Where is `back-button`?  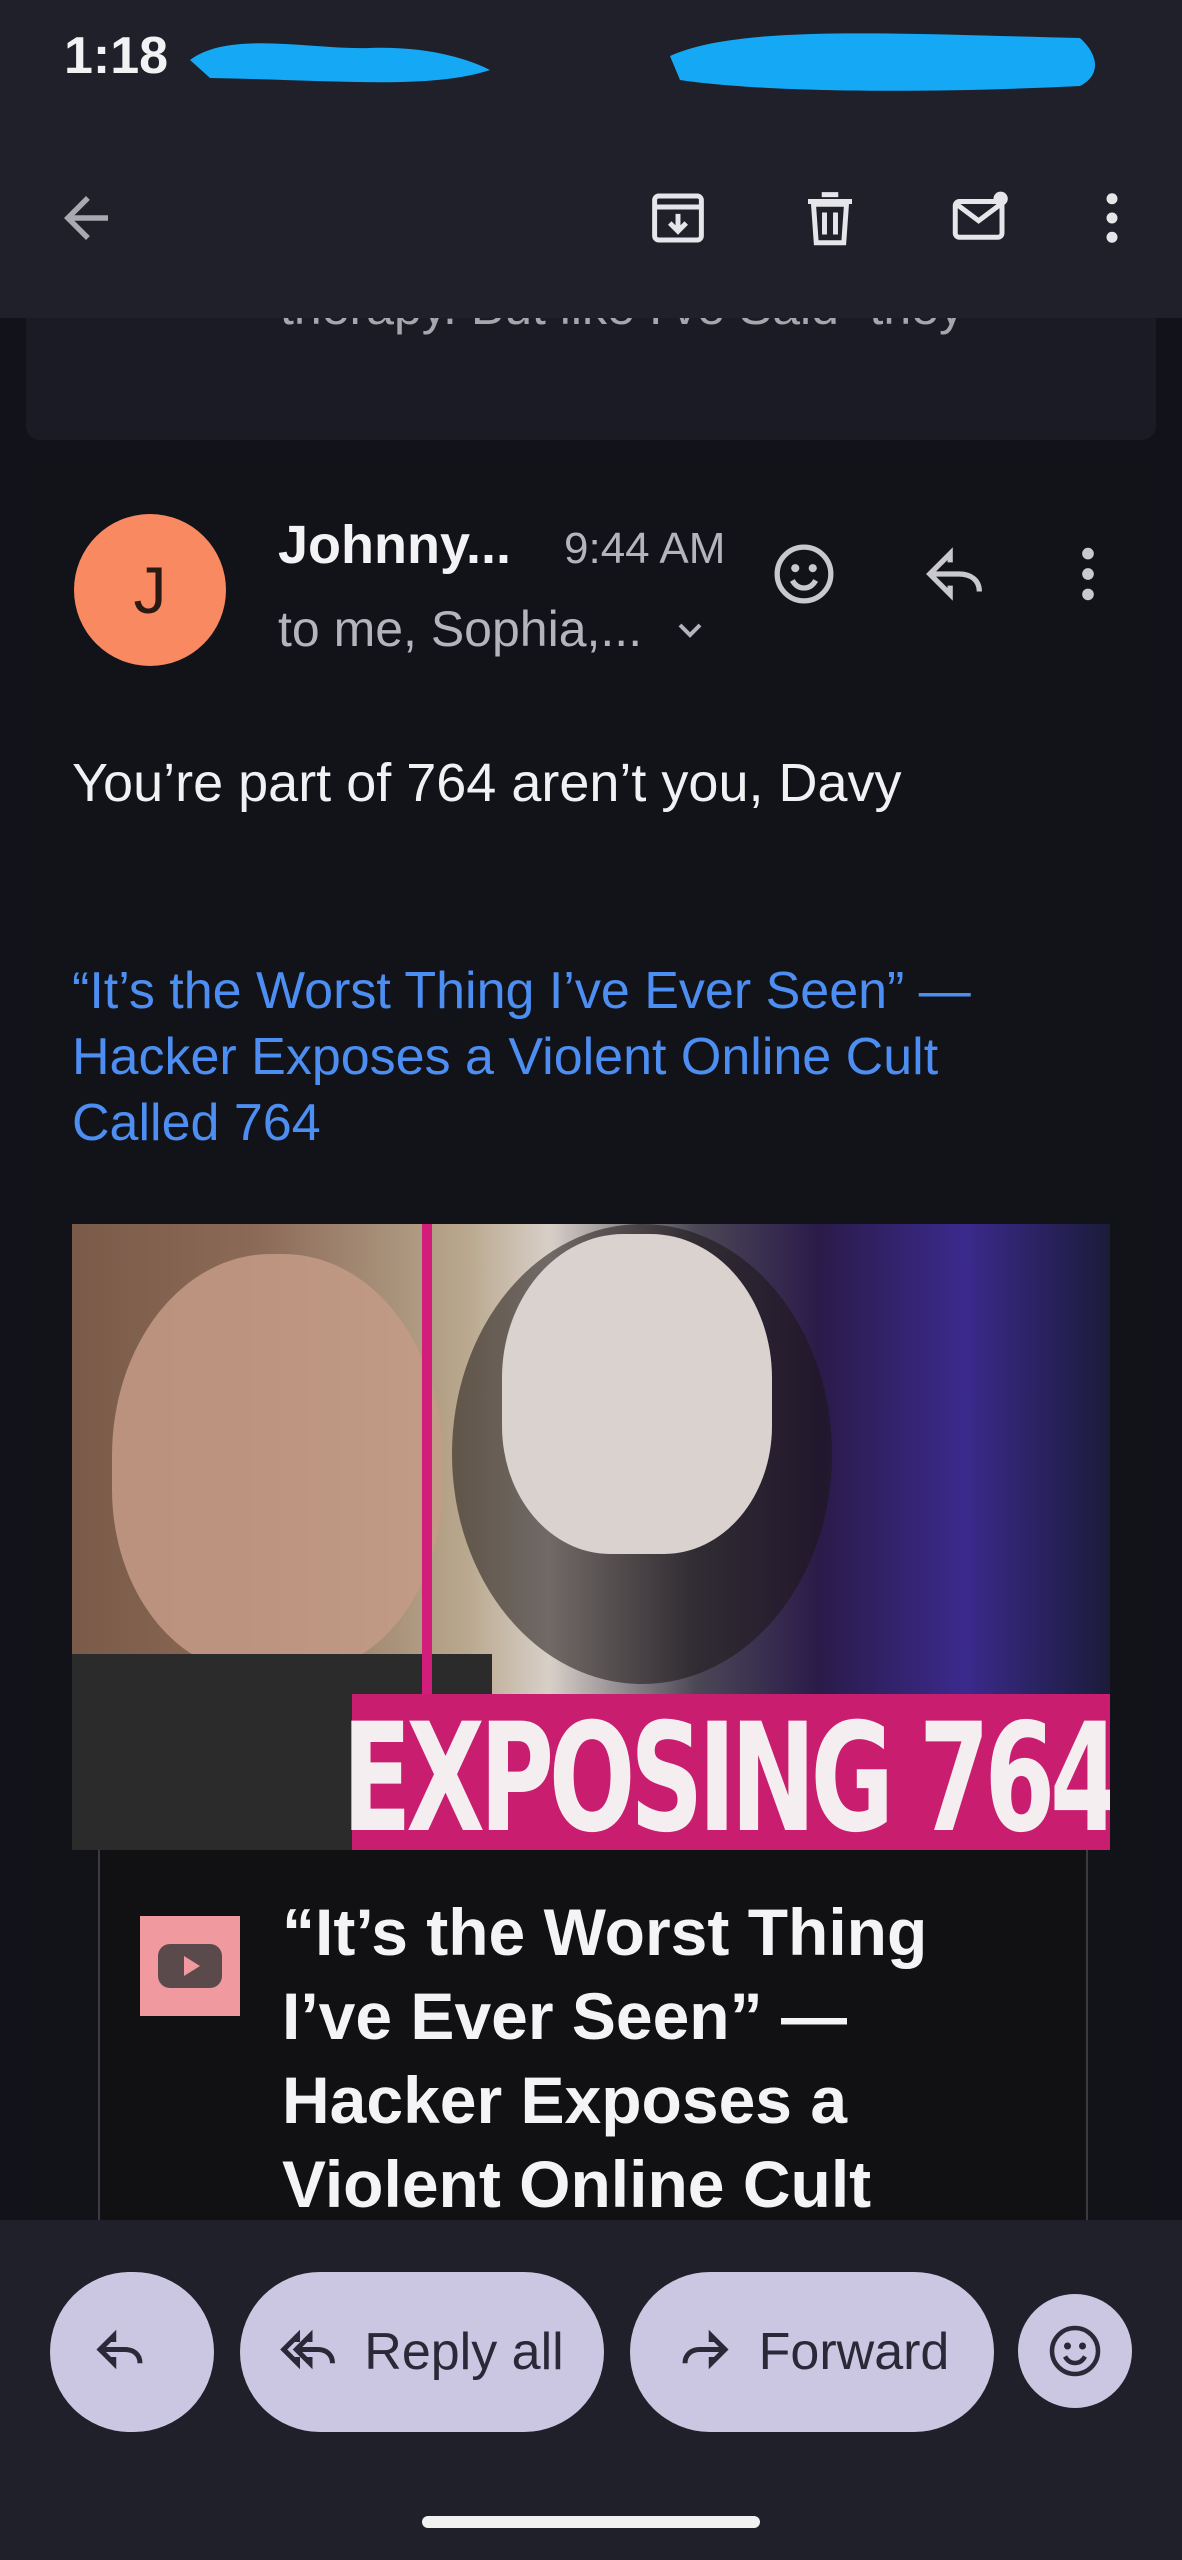 back-button is located at coordinates (86, 218).